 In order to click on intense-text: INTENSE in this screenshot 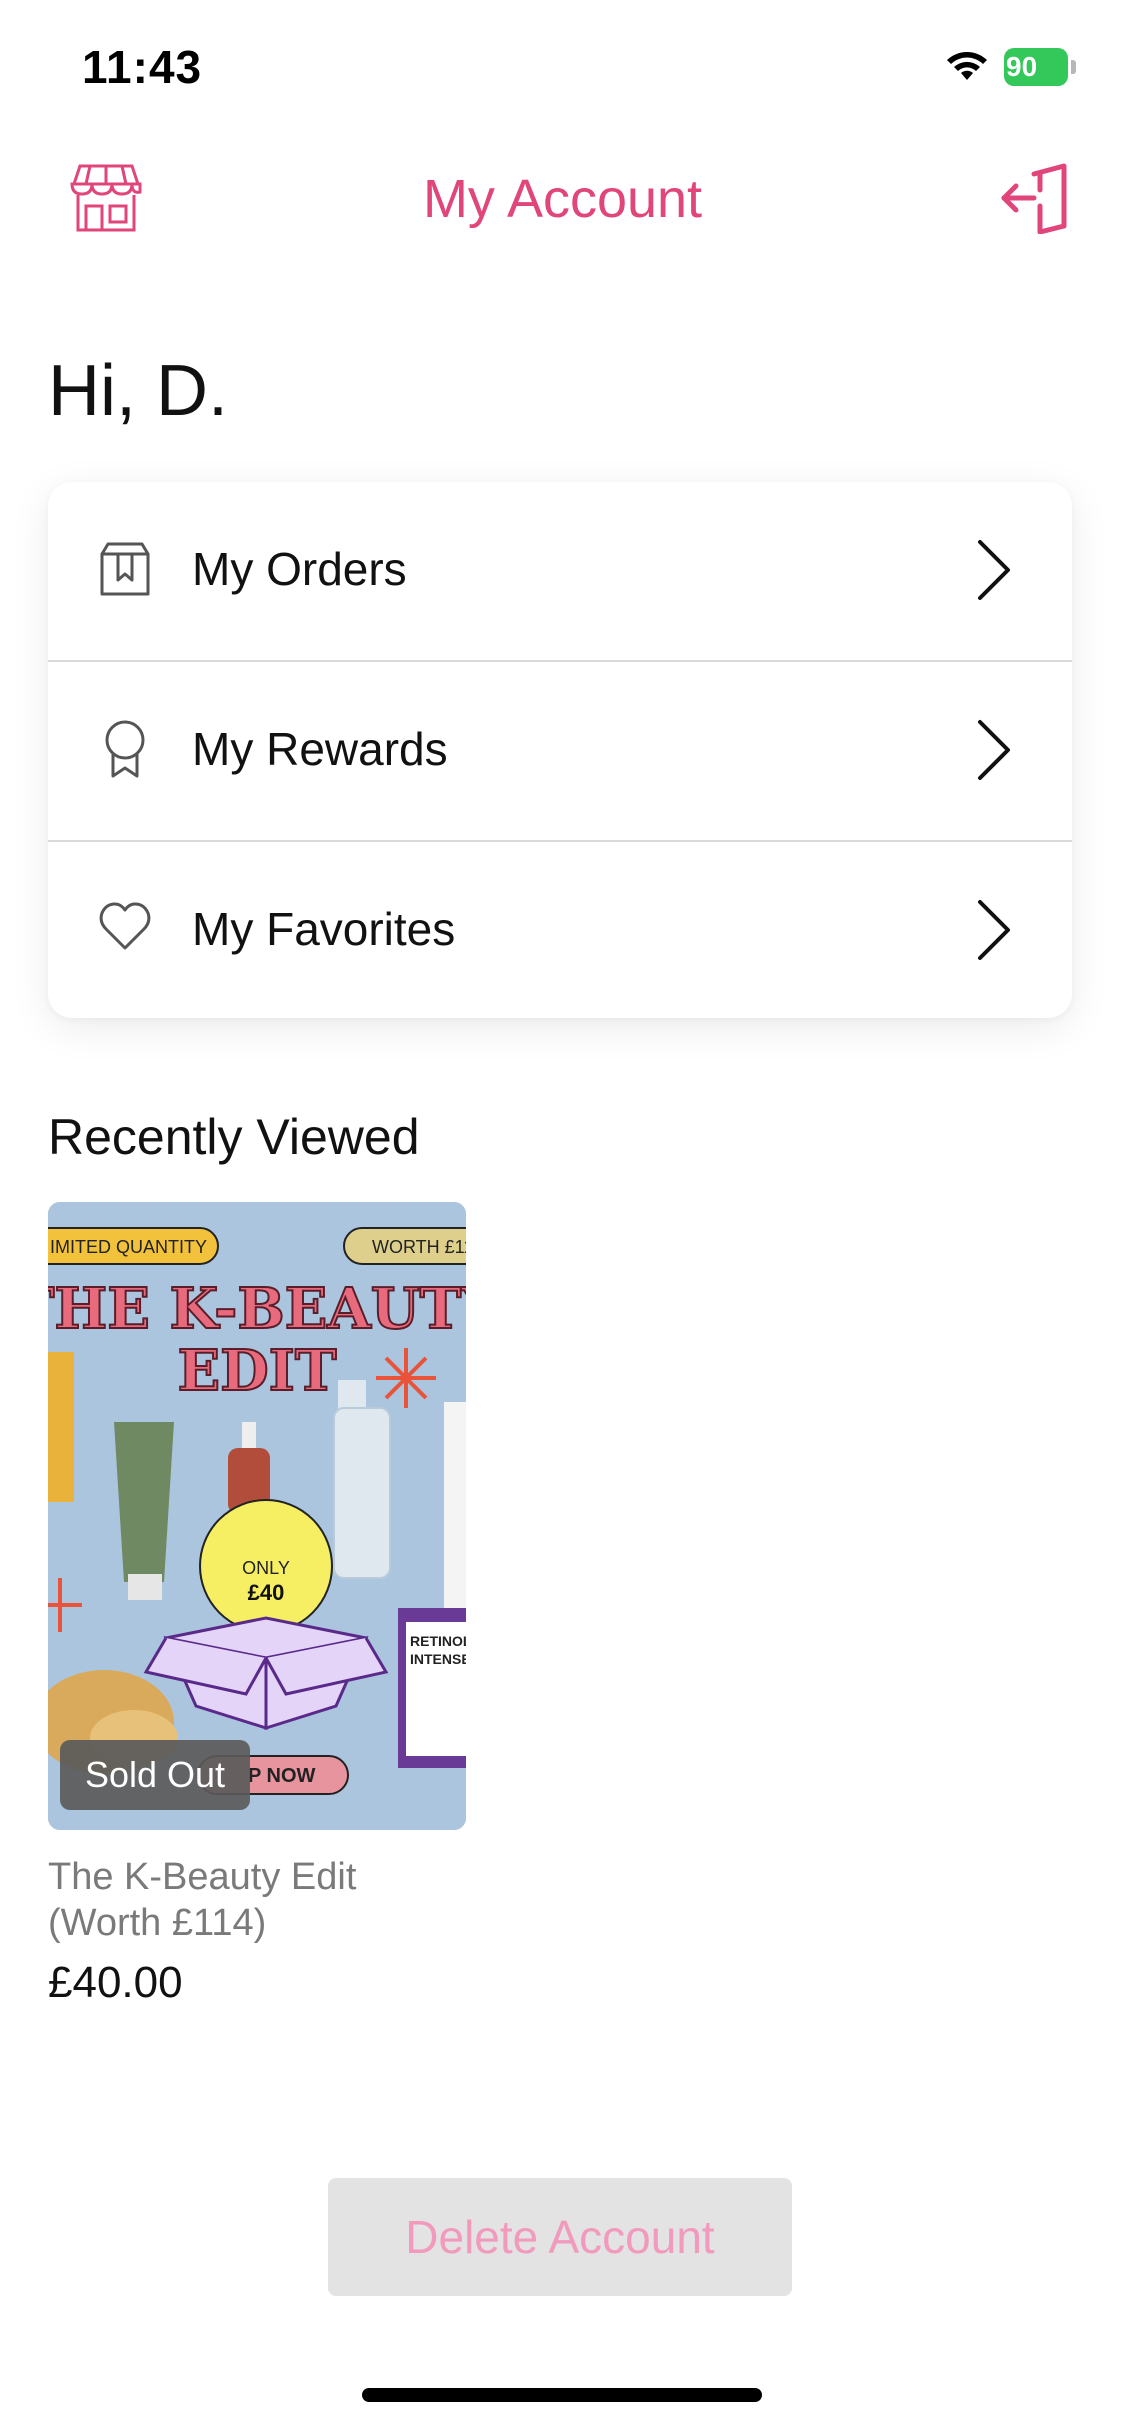, I will do `click(438, 1659)`.